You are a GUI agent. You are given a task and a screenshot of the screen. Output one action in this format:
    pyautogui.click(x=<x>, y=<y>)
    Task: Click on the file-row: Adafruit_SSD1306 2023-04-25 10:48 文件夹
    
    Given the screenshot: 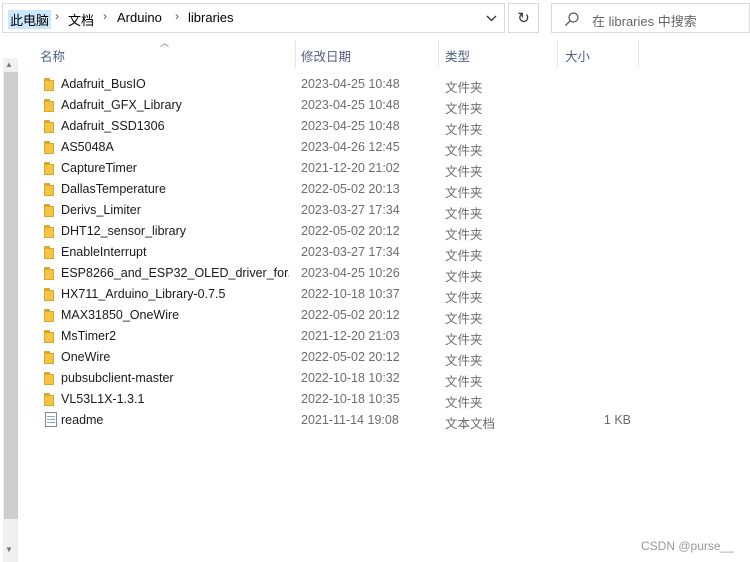 What is the action you would take?
    pyautogui.click(x=336, y=126)
    